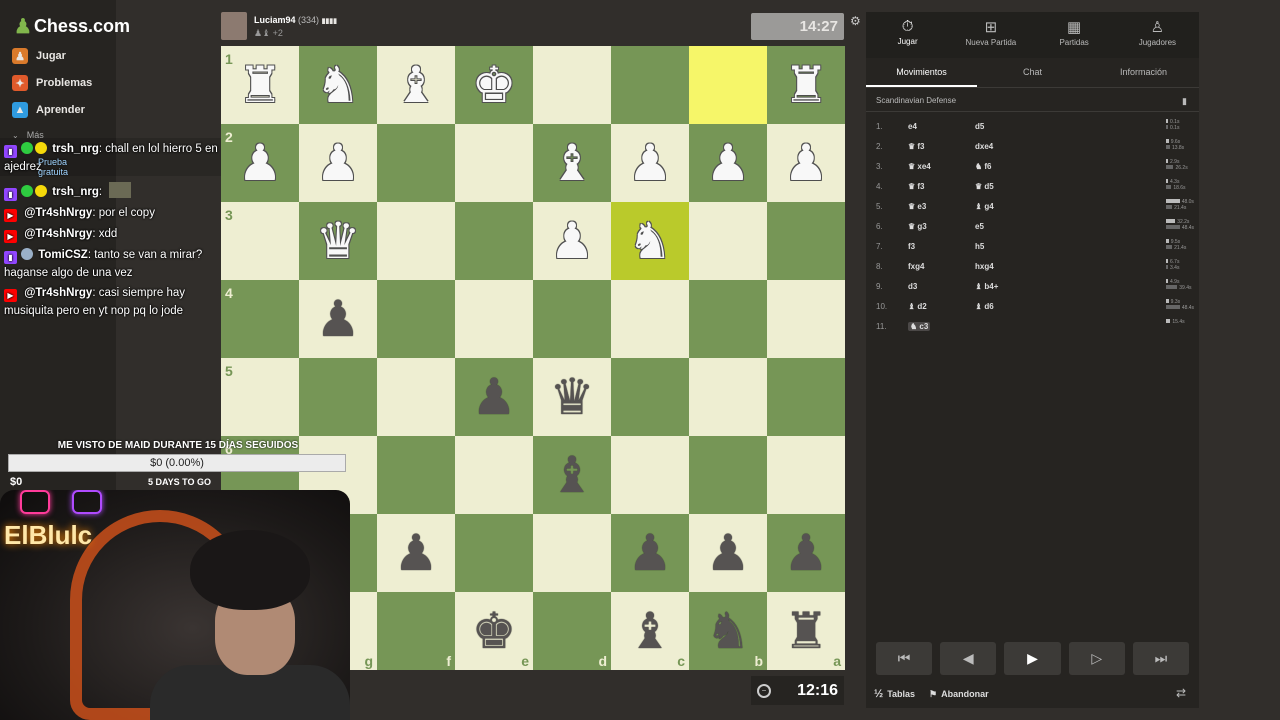 The image size is (1280, 720). What do you see at coordinates (650, 241) in the screenshot?
I see `board-square: ♞` at bounding box center [650, 241].